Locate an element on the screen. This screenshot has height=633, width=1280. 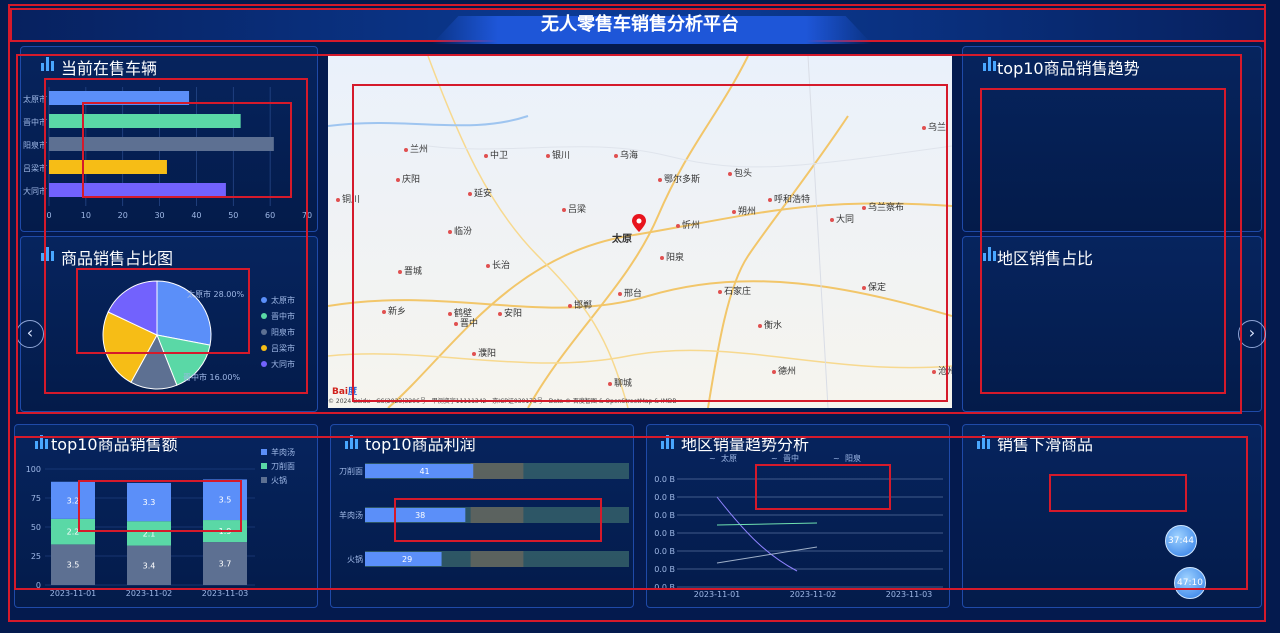
page-title: 无人零售车销售分析平台 is located at coordinates (640, 24).